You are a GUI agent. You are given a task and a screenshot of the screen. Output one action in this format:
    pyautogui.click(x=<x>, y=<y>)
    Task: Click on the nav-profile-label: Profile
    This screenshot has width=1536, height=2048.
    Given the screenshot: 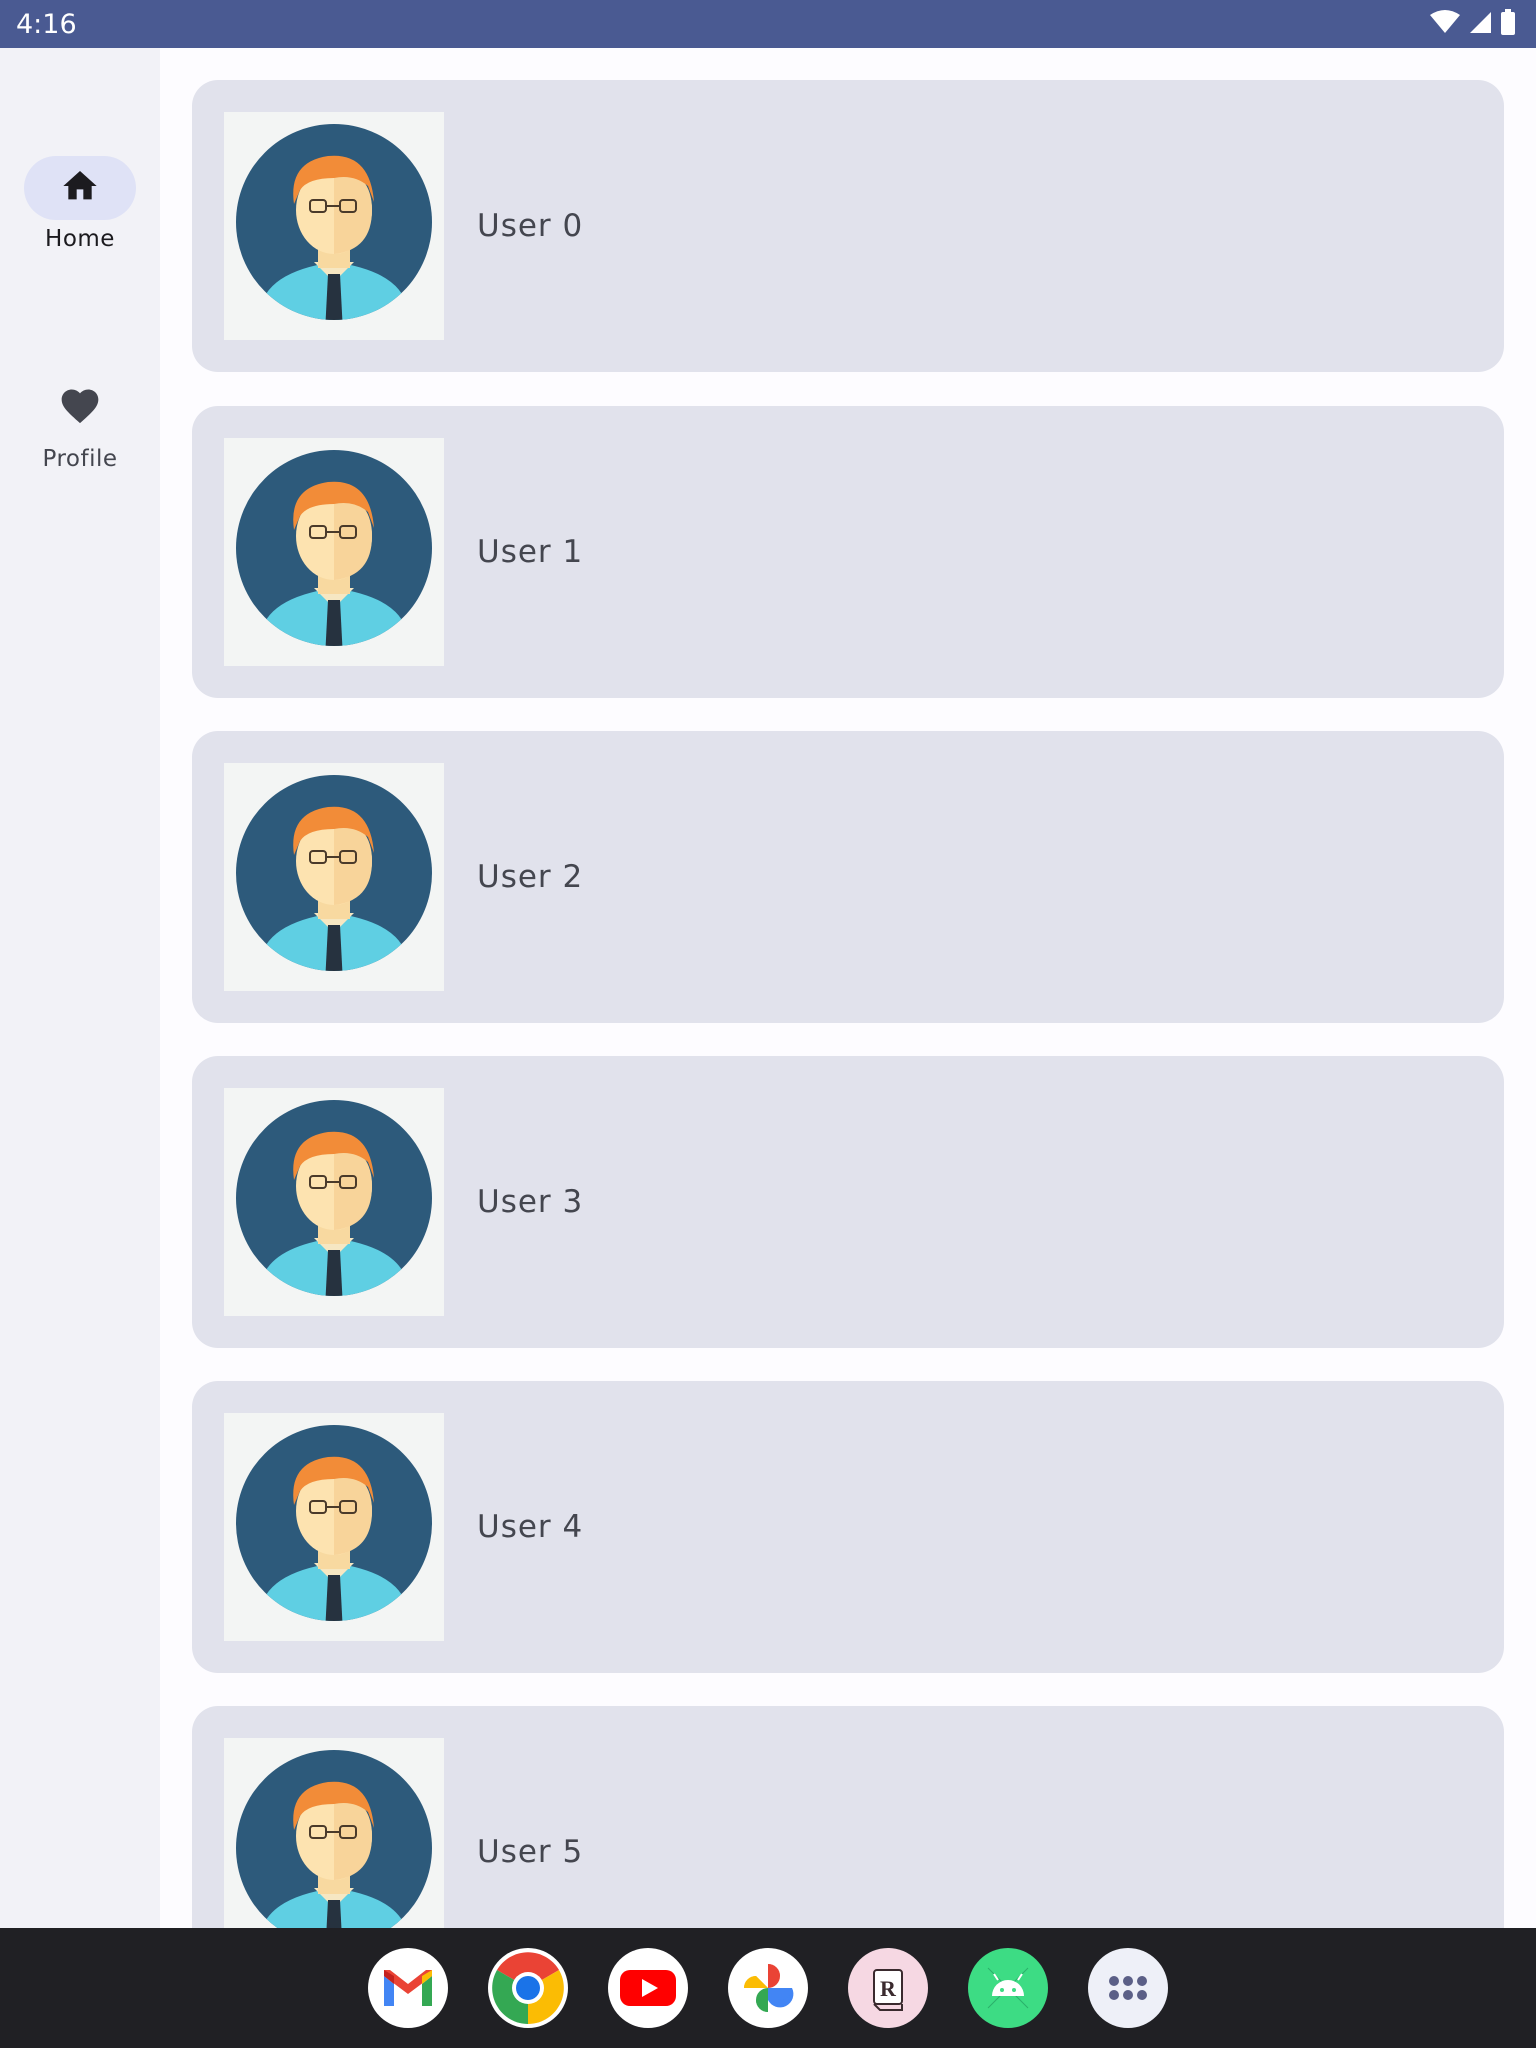 What is the action you would take?
    pyautogui.click(x=80, y=459)
    